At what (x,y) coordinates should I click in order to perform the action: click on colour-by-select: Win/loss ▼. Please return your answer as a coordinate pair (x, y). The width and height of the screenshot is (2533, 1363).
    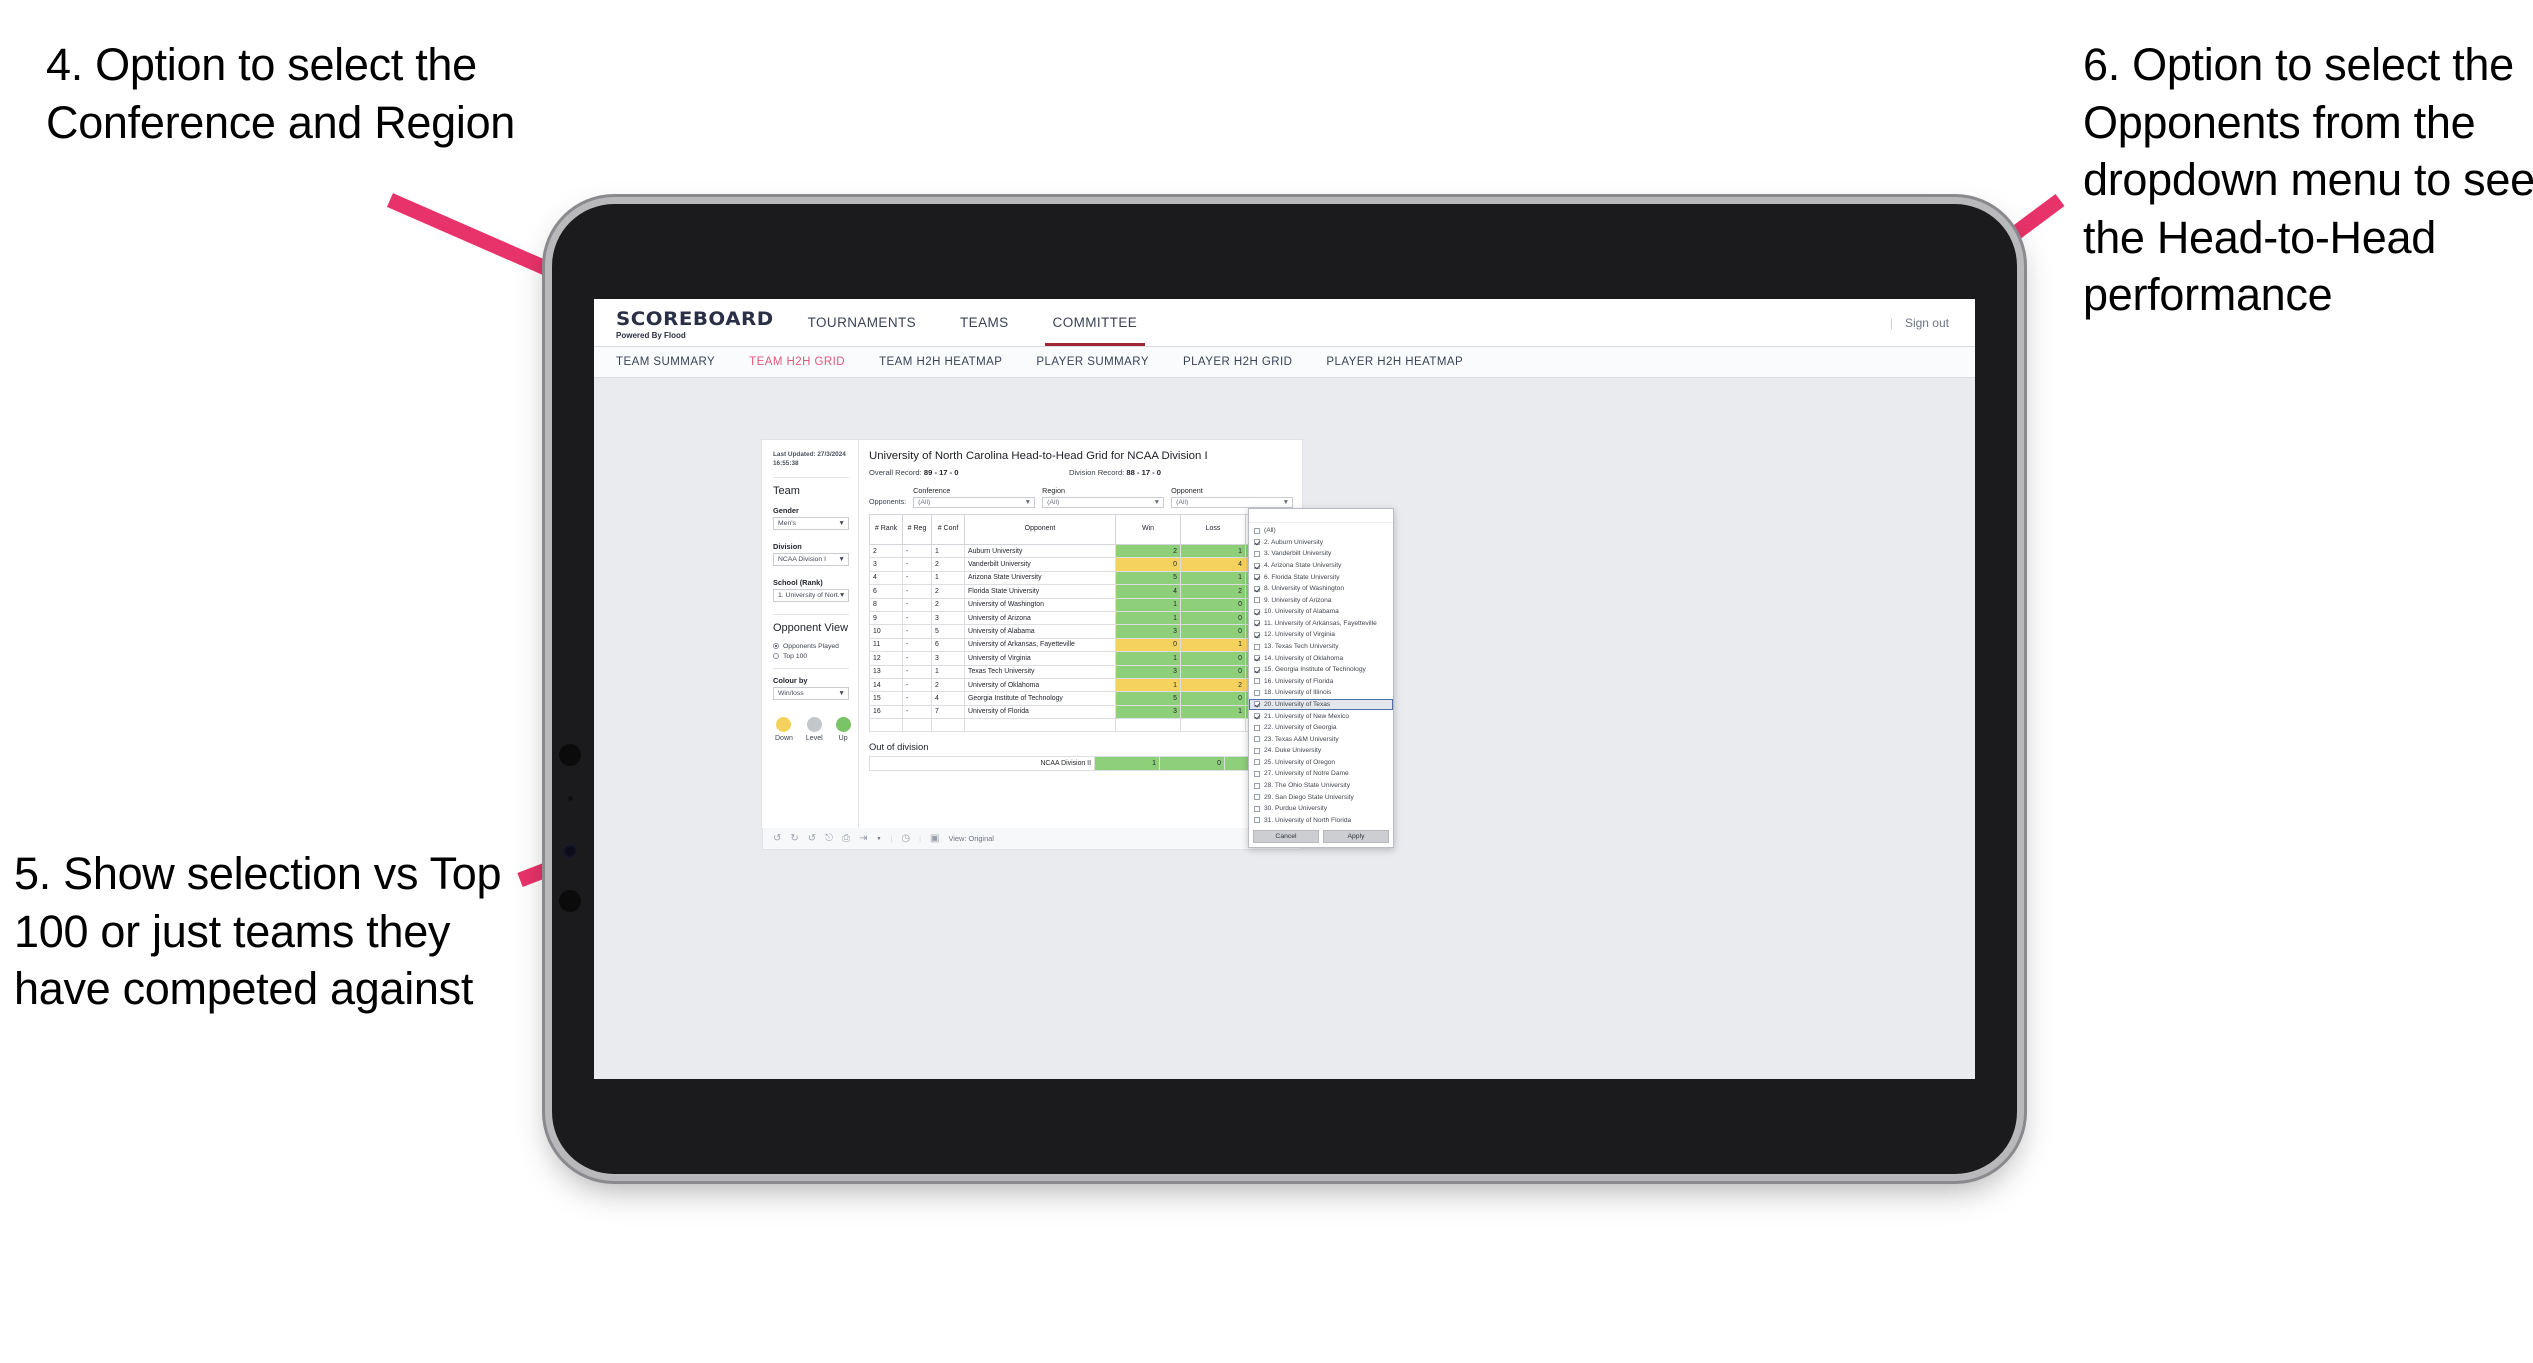
    Looking at the image, I should click on (811, 693).